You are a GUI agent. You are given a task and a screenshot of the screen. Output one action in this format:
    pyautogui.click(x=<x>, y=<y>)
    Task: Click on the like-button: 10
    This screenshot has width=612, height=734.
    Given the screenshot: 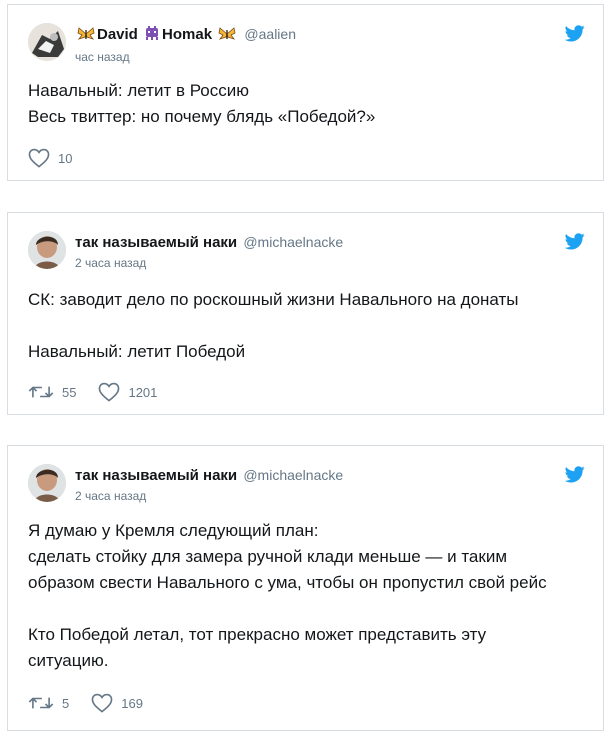 What is the action you would take?
    pyautogui.click(x=50, y=158)
    